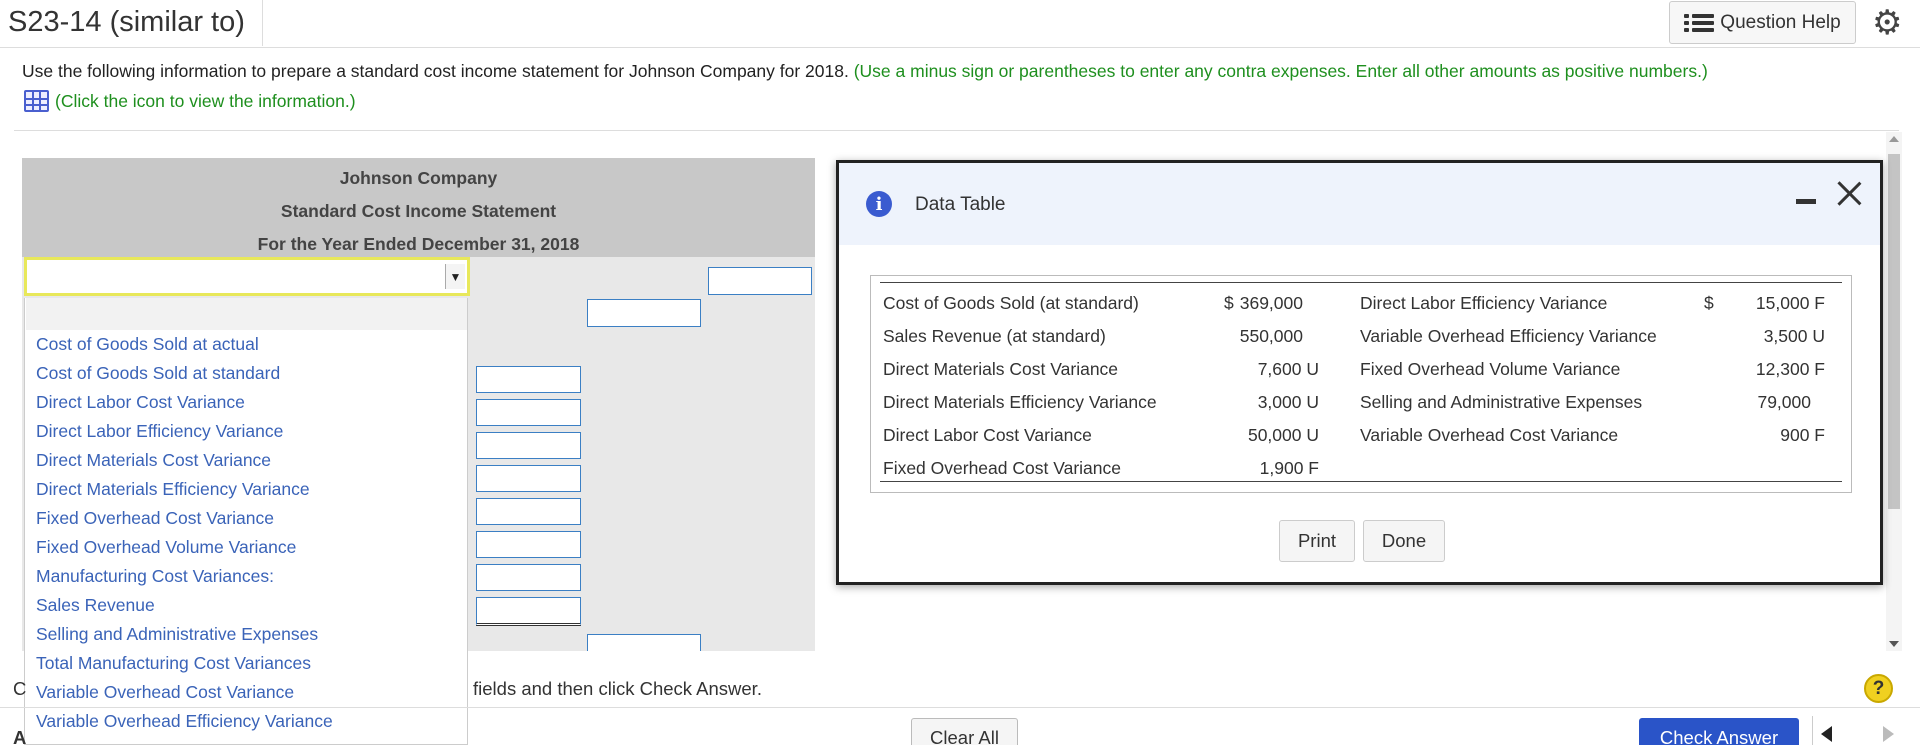 This screenshot has width=1920, height=745. What do you see at coordinates (1490, 369) in the screenshot?
I see `table-label: Fixed Overhead Volume Variance` at bounding box center [1490, 369].